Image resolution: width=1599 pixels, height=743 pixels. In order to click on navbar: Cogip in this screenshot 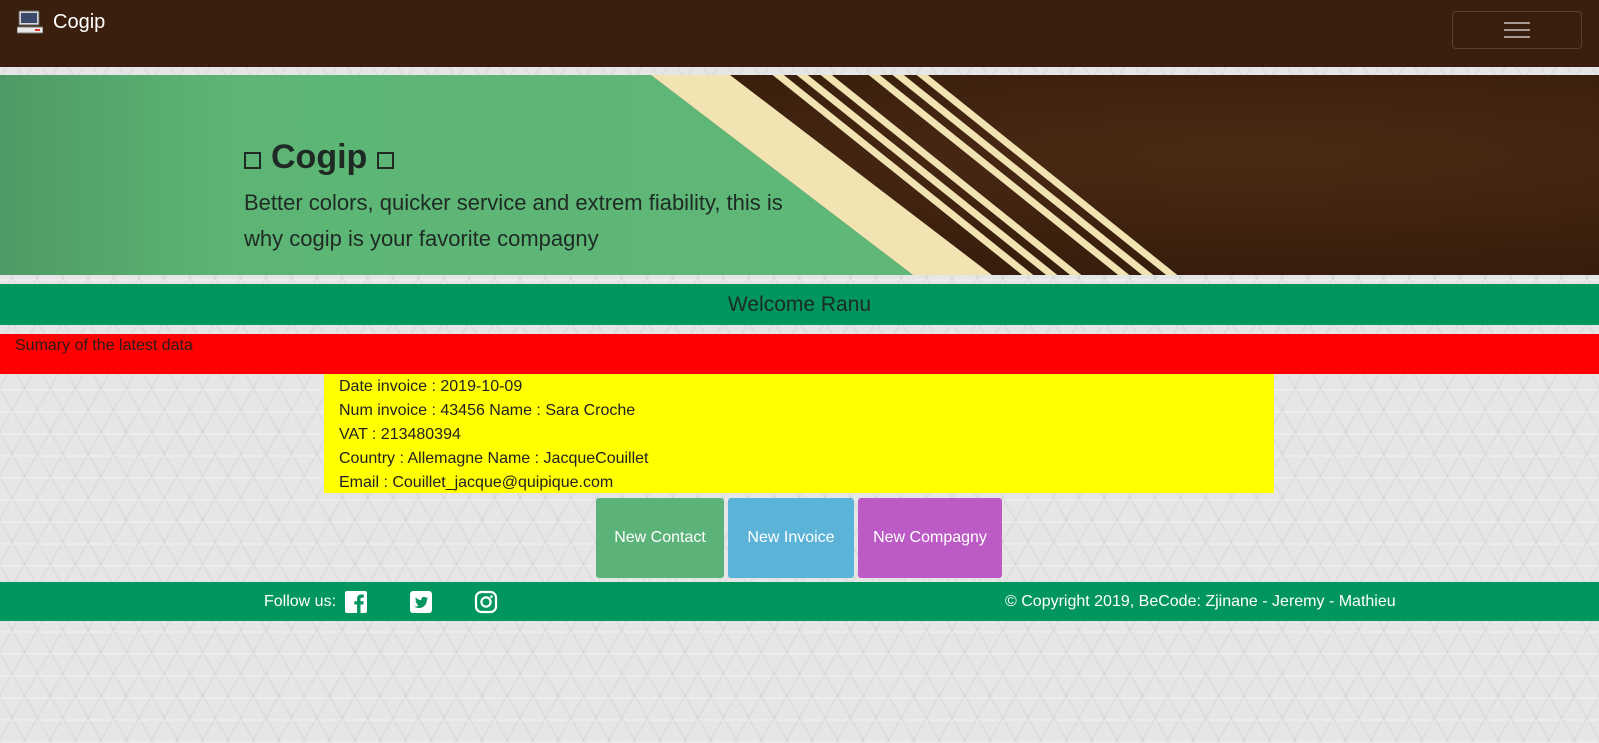, I will do `click(799, 33)`.